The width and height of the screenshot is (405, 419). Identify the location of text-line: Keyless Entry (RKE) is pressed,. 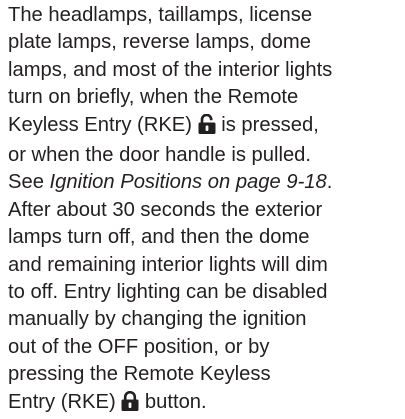
(204, 127).